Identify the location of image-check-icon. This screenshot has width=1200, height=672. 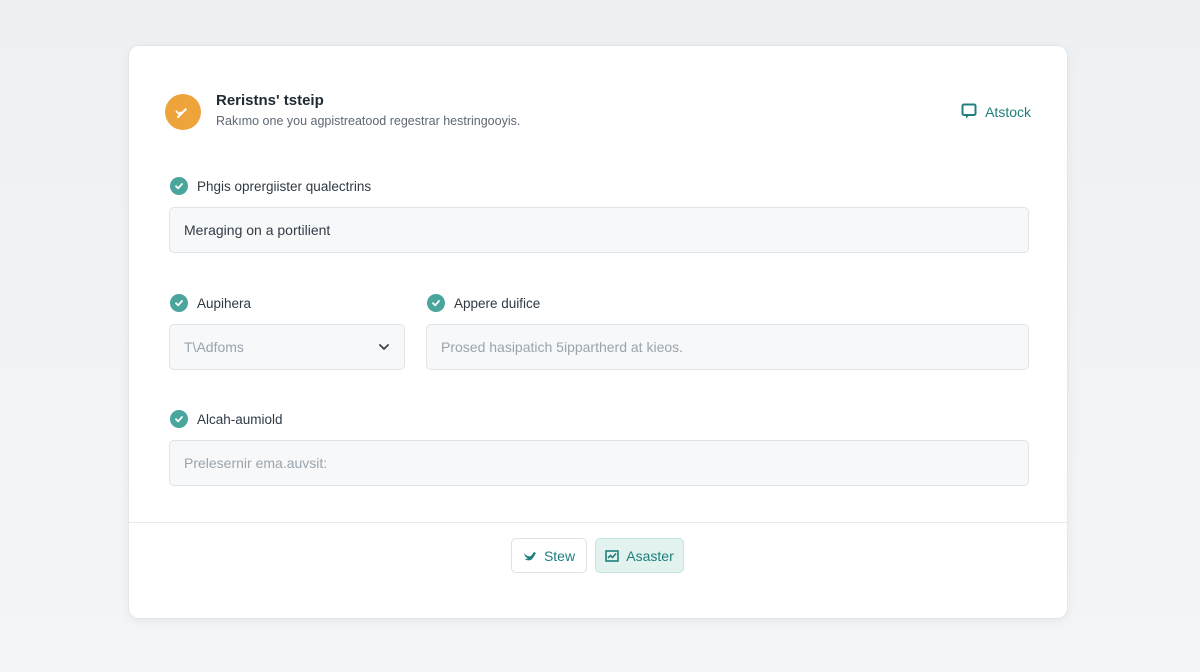
(612, 555).